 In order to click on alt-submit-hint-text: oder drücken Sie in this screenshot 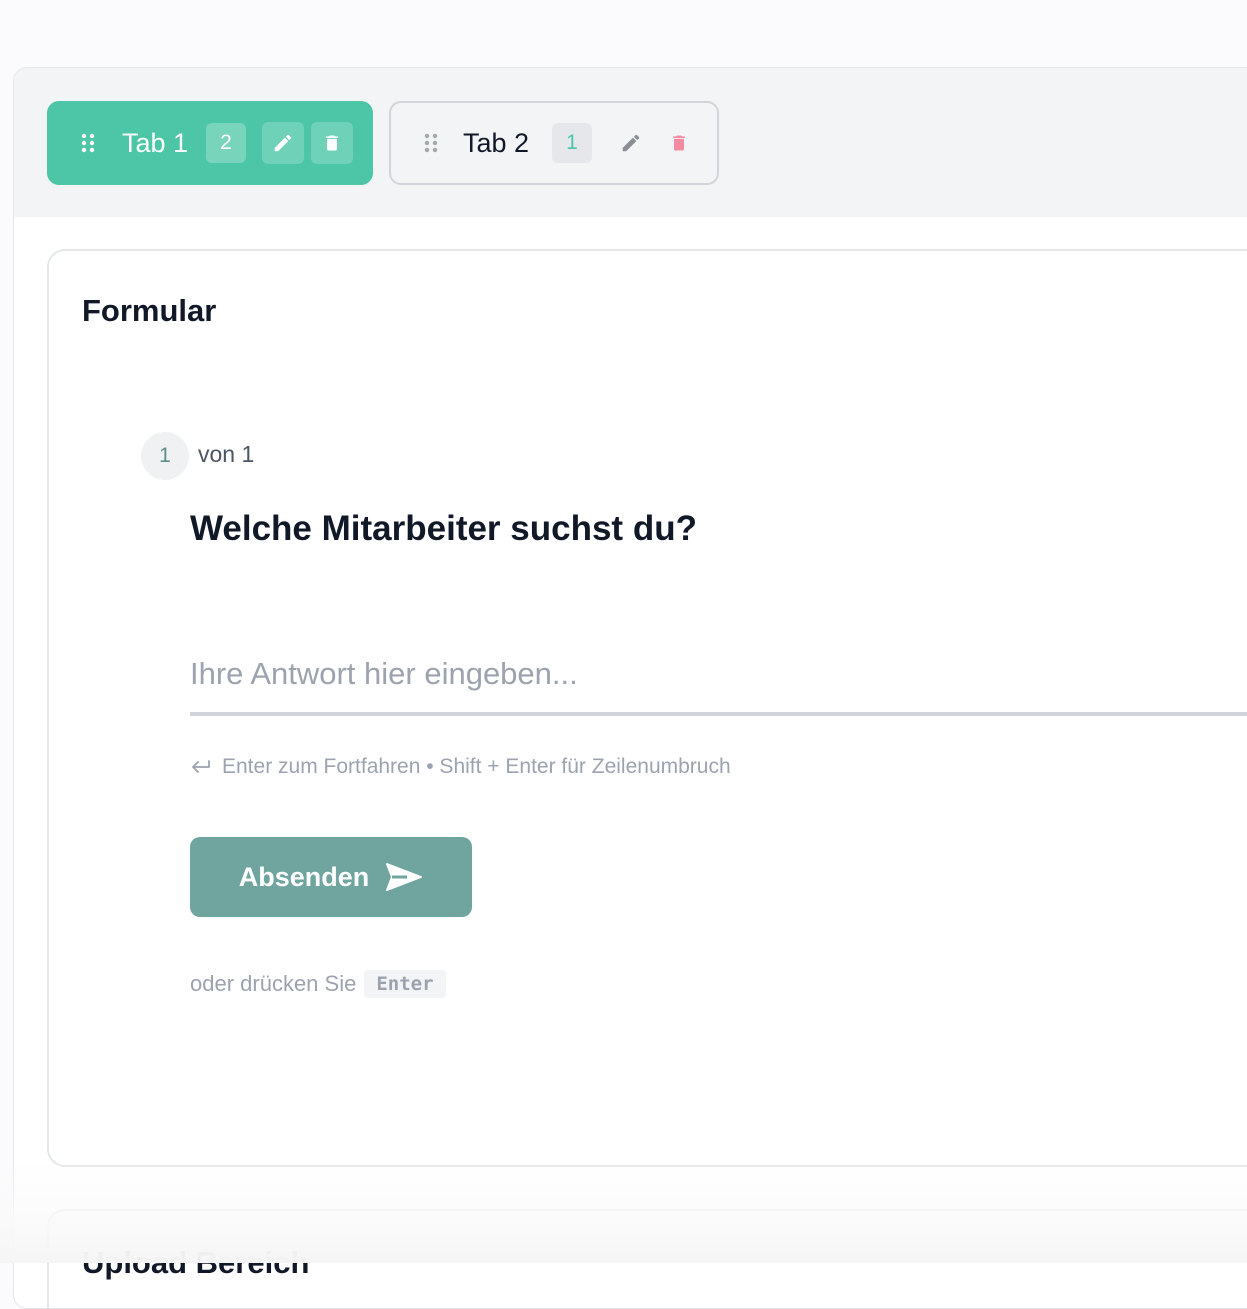, I will do `click(273, 983)`.